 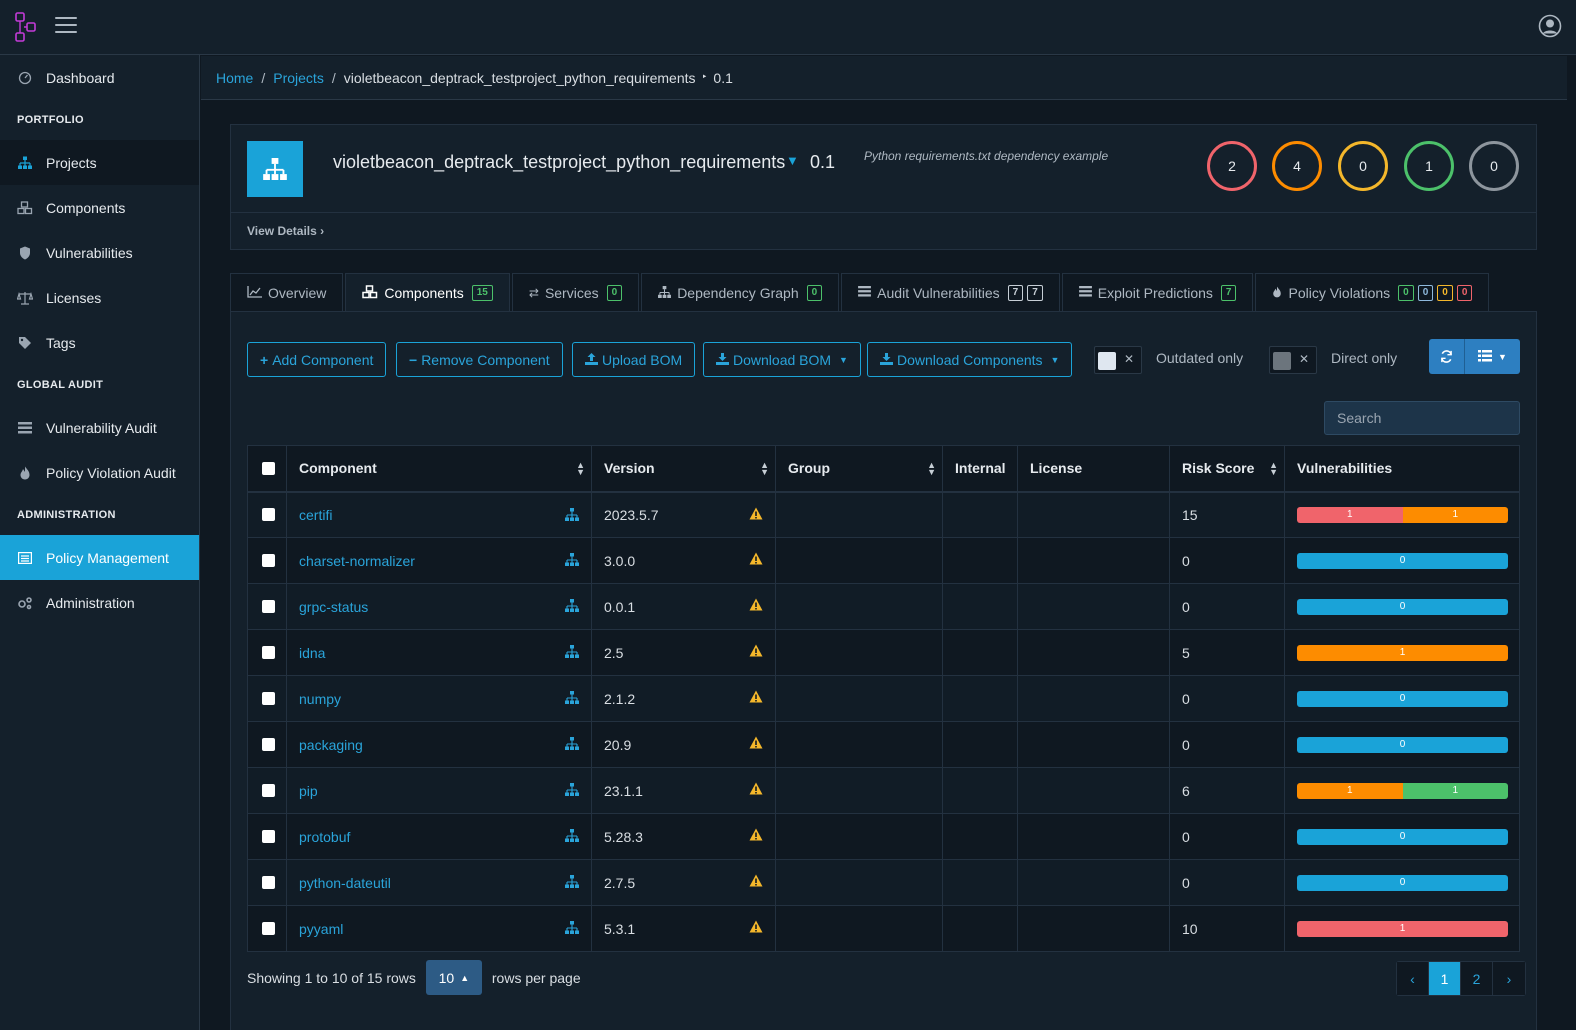 I want to click on column-header-version: Version ▲ ▼, so click(x=683, y=469).